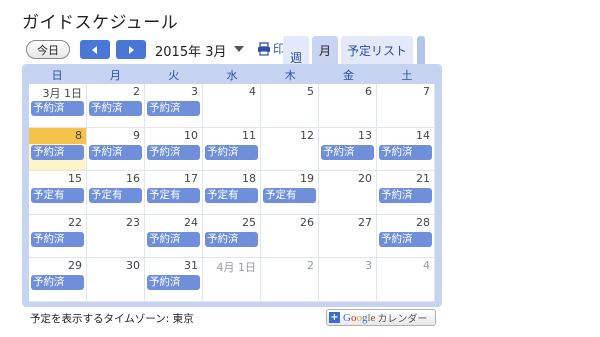  Describe the element at coordinates (133, 178) in the screenshot. I see `day-number: 16` at that location.